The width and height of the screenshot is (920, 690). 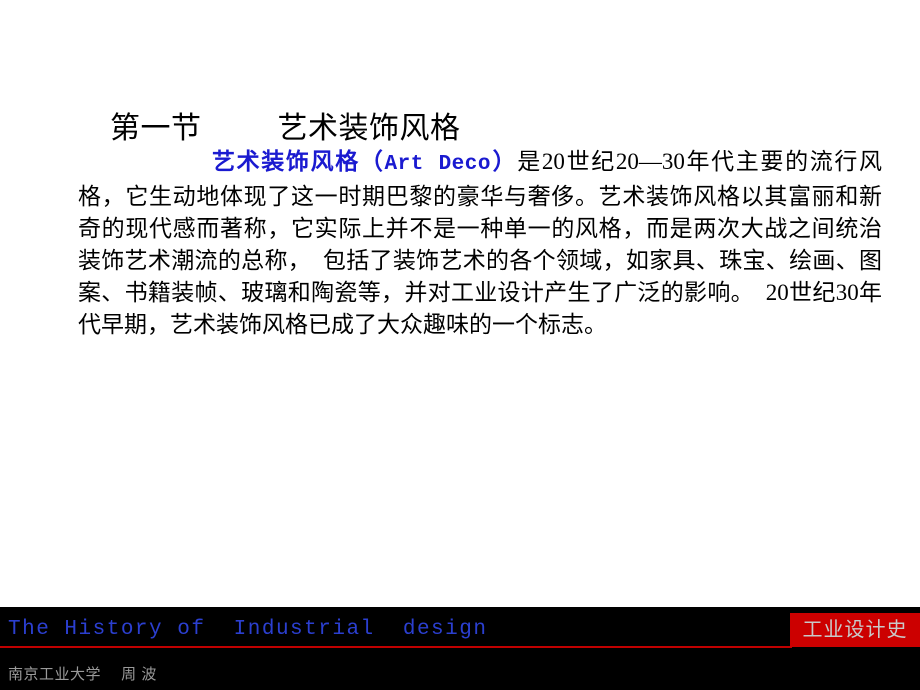 I want to click on footer-course-title: The History of Industrial design, so click(x=248, y=629).